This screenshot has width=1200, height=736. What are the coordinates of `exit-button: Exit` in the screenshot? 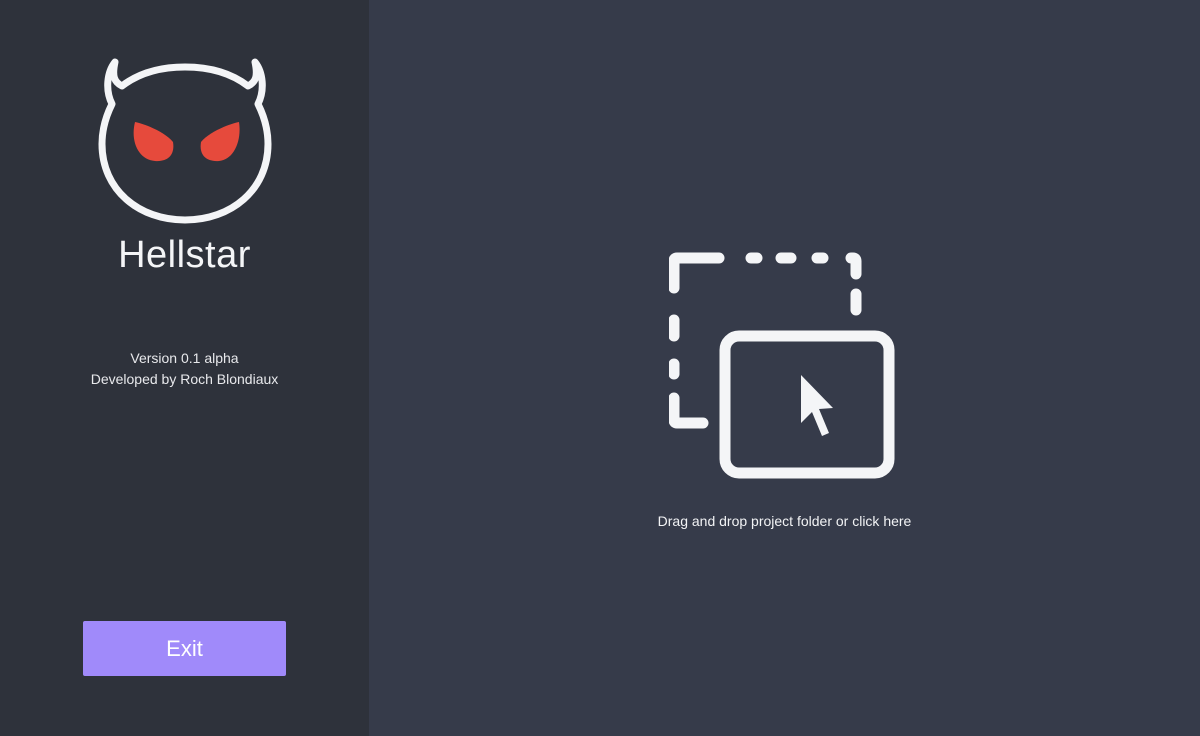 It's located at (184, 648).